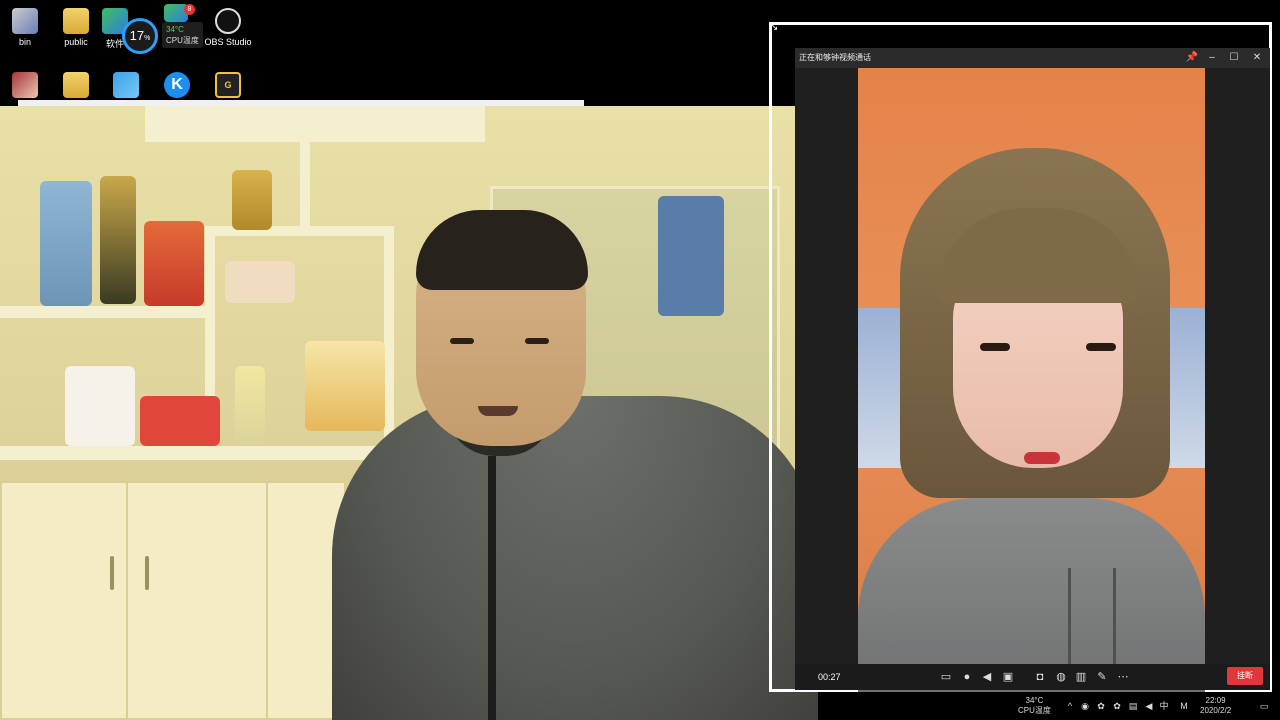 This screenshot has width=1280, height=720. I want to click on volume-icon: ◀, so click(1149, 706).